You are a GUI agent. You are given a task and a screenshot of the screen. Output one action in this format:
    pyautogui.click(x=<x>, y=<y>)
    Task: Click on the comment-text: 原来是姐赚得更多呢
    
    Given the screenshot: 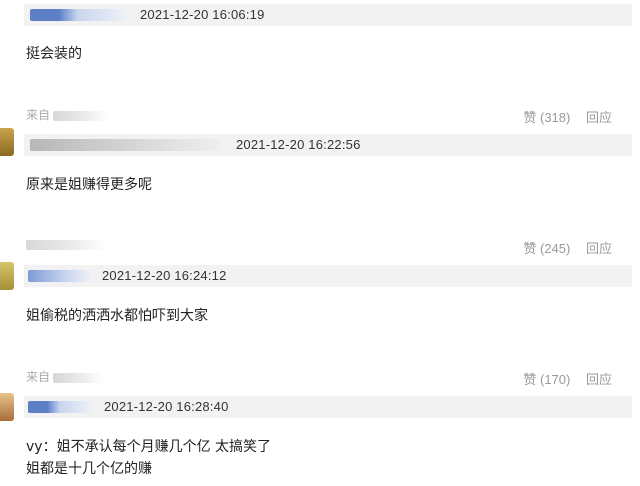 What is the action you would take?
    pyautogui.click(x=89, y=185)
    